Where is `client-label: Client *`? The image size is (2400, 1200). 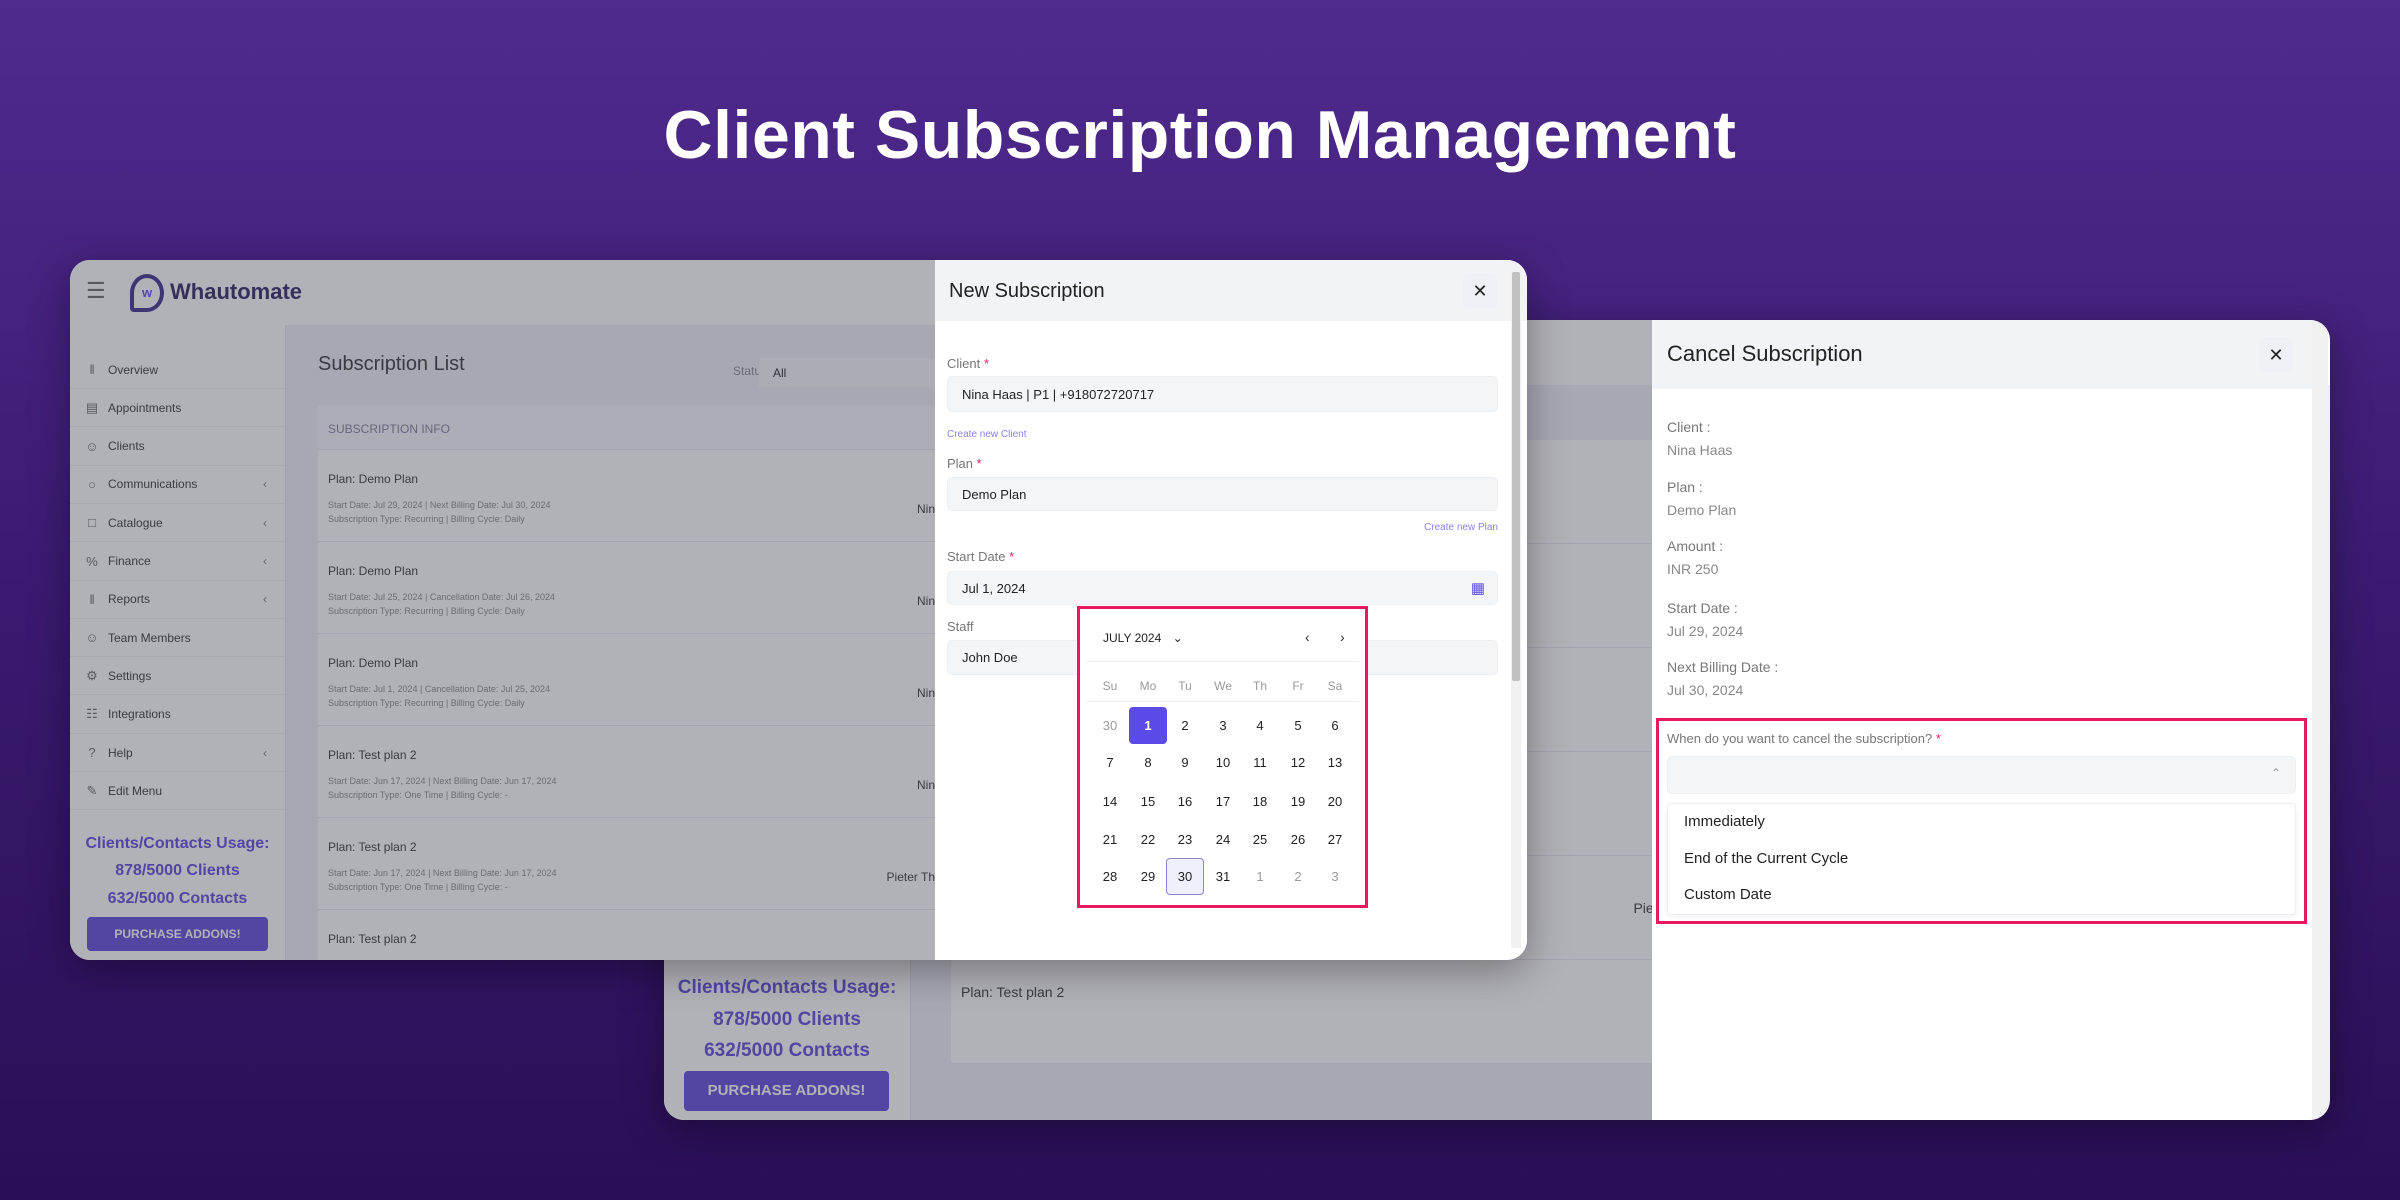
client-label: Client * is located at coordinates (968, 363).